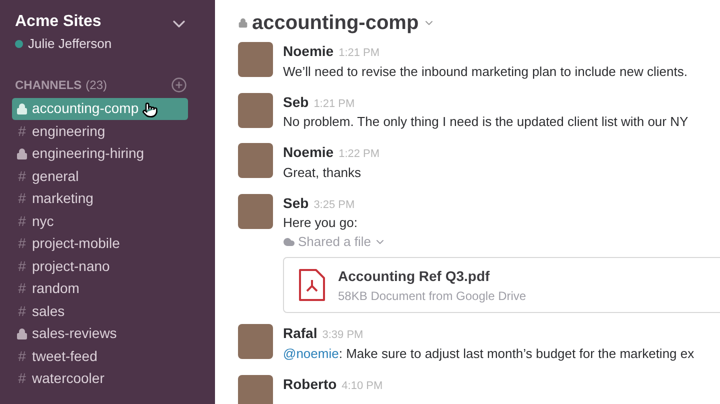 The image size is (720, 404). What do you see at coordinates (485, 71) in the screenshot?
I see `message-text: We’ll need to revise the inbound marketing plan to include new clients.` at bounding box center [485, 71].